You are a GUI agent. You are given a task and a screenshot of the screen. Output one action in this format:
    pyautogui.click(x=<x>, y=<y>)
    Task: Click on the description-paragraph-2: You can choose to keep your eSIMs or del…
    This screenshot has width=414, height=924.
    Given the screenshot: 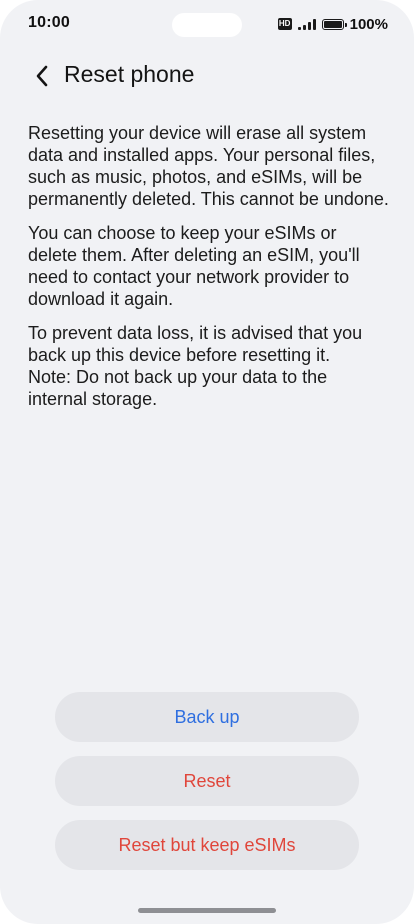 What is the action you would take?
    pyautogui.click(x=194, y=266)
    